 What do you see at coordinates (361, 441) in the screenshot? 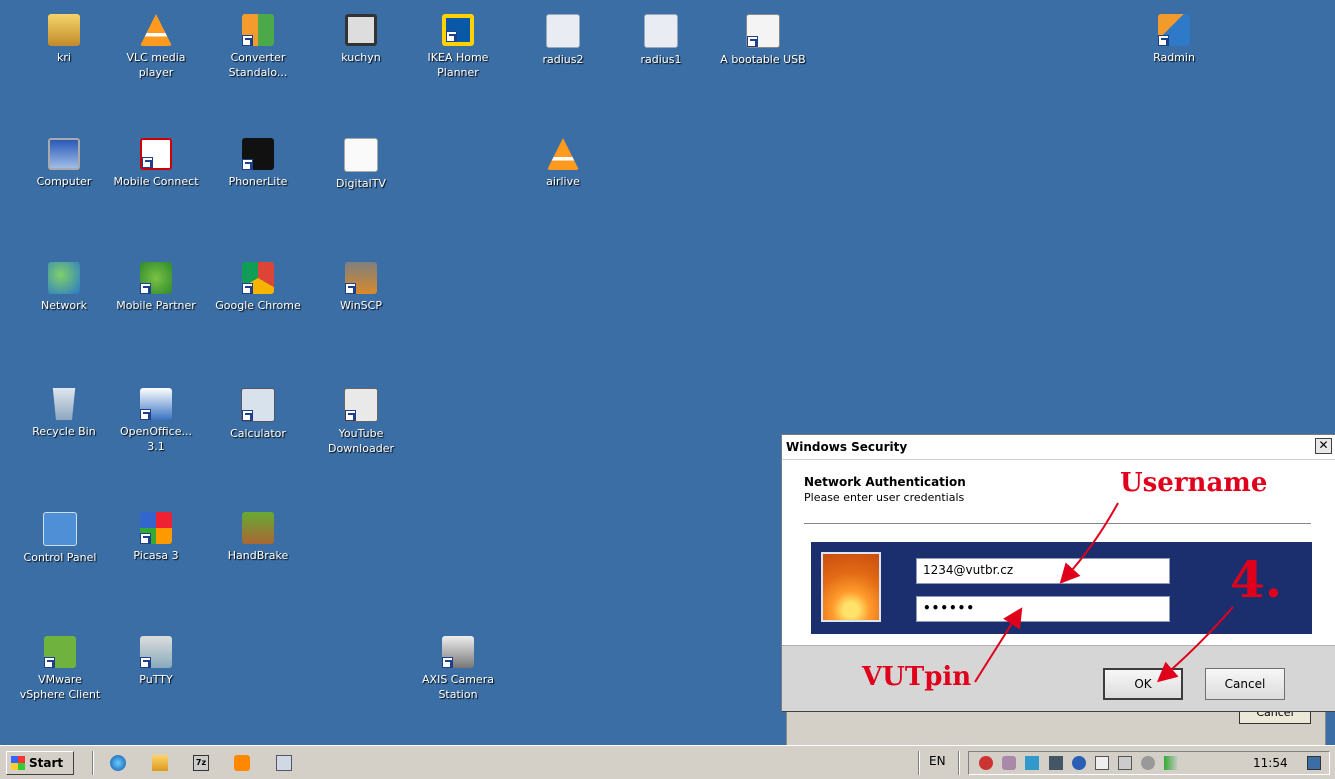
I see `desktop-icon-label: YouTube Downloader` at bounding box center [361, 441].